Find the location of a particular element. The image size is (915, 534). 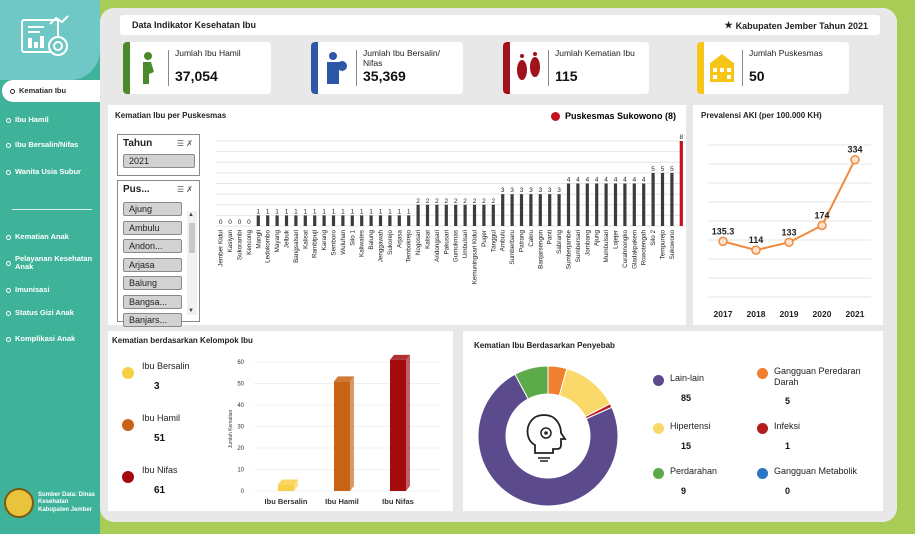

scroll-down-icon: ▼ is located at coordinates (191, 311).